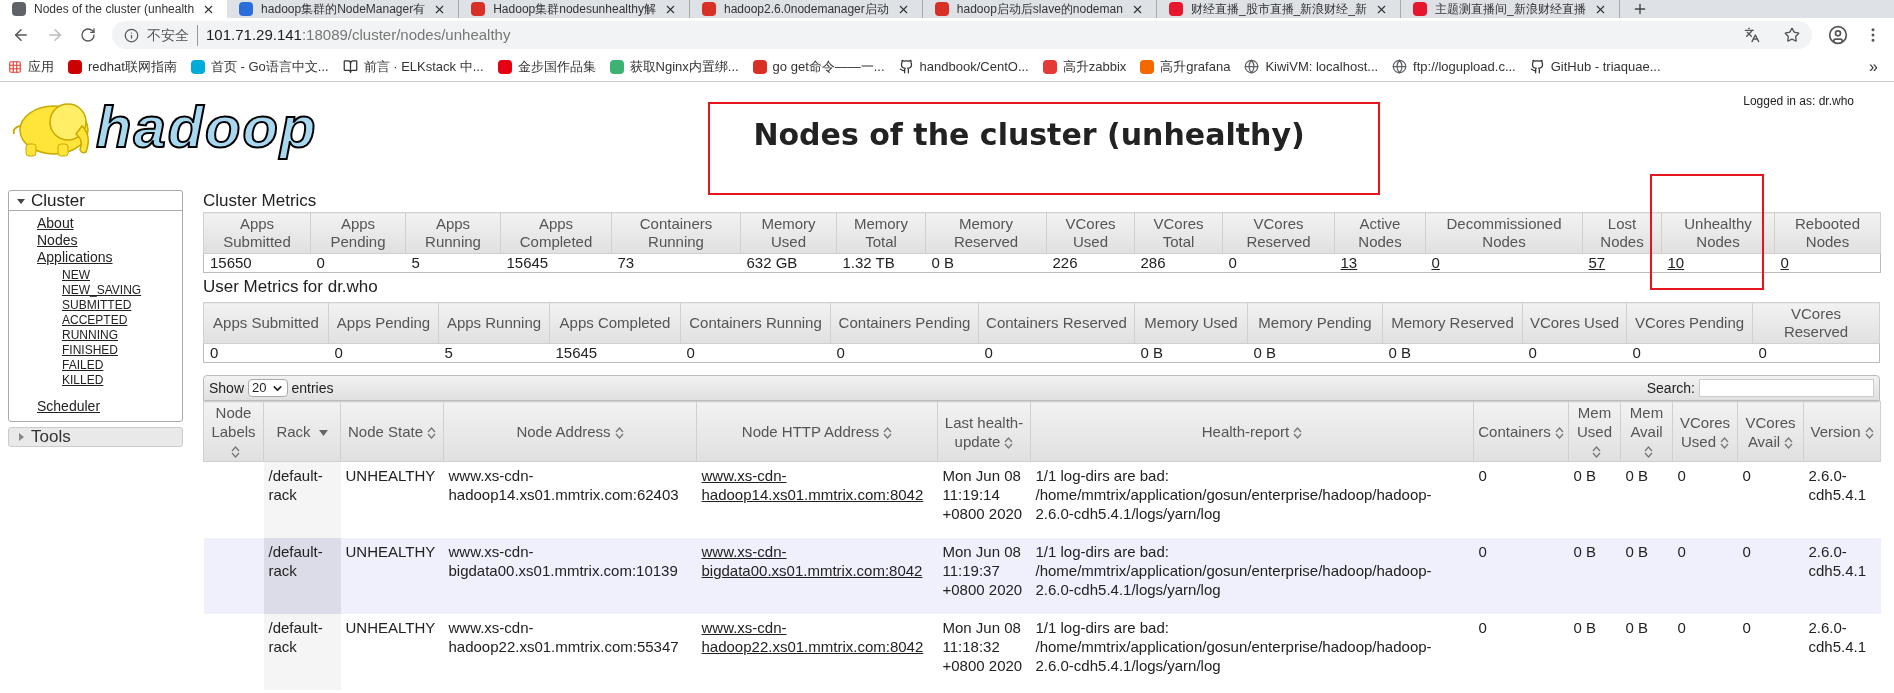  Describe the element at coordinates (615, 323) in the screenshot. I see `column-header: Apps Completed` at that location.